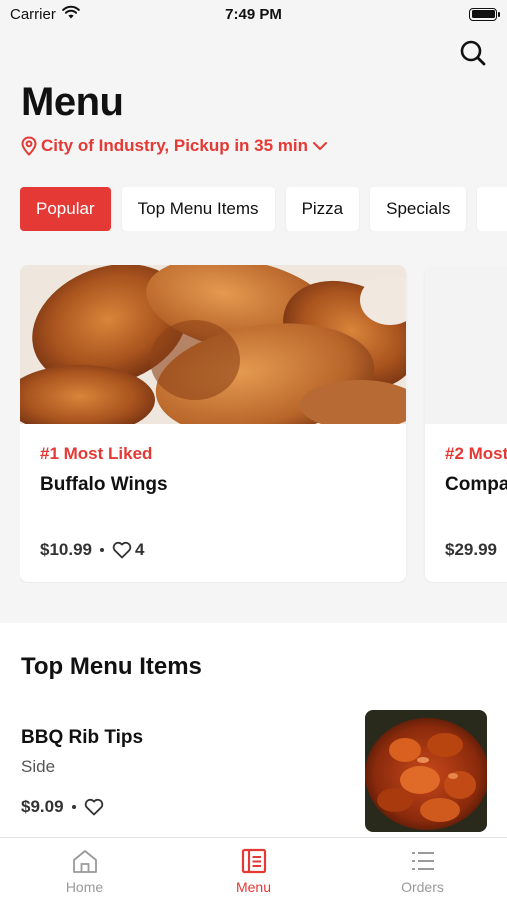 Image resolution: width=507 pixels, height=900 pixels. What do you see at coordinates (423, 861) in the screenshot?
I see `list-icon` at bounding box center [423, 861].